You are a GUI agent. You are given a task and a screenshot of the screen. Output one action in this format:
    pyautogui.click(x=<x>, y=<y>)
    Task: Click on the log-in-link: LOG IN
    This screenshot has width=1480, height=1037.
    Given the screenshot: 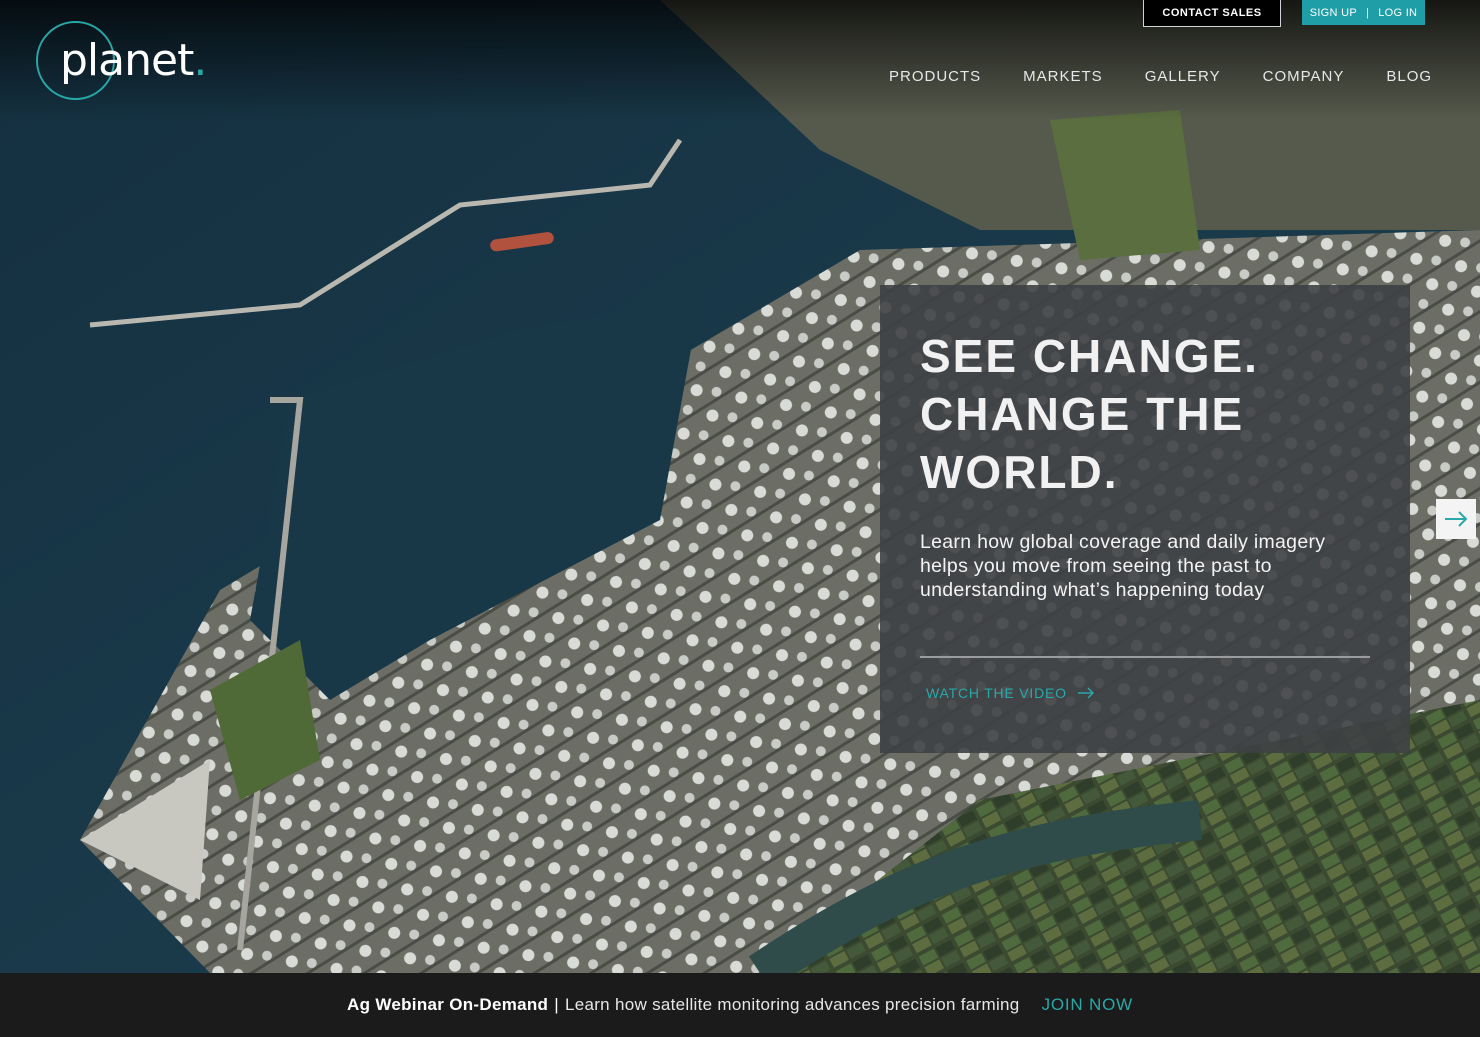 What is the action you would take?
    pyautogui.click(x=1397, y=13)
    